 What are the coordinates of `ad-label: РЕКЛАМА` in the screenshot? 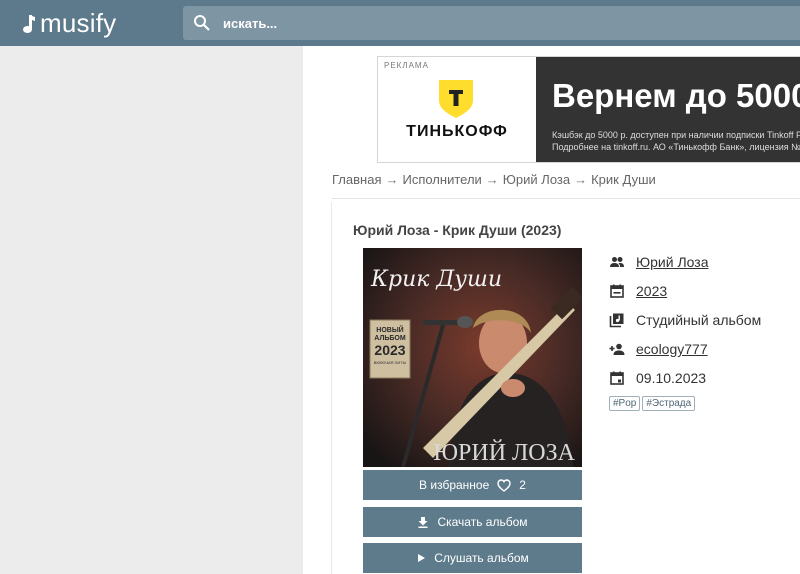 It's located at (406, 65).